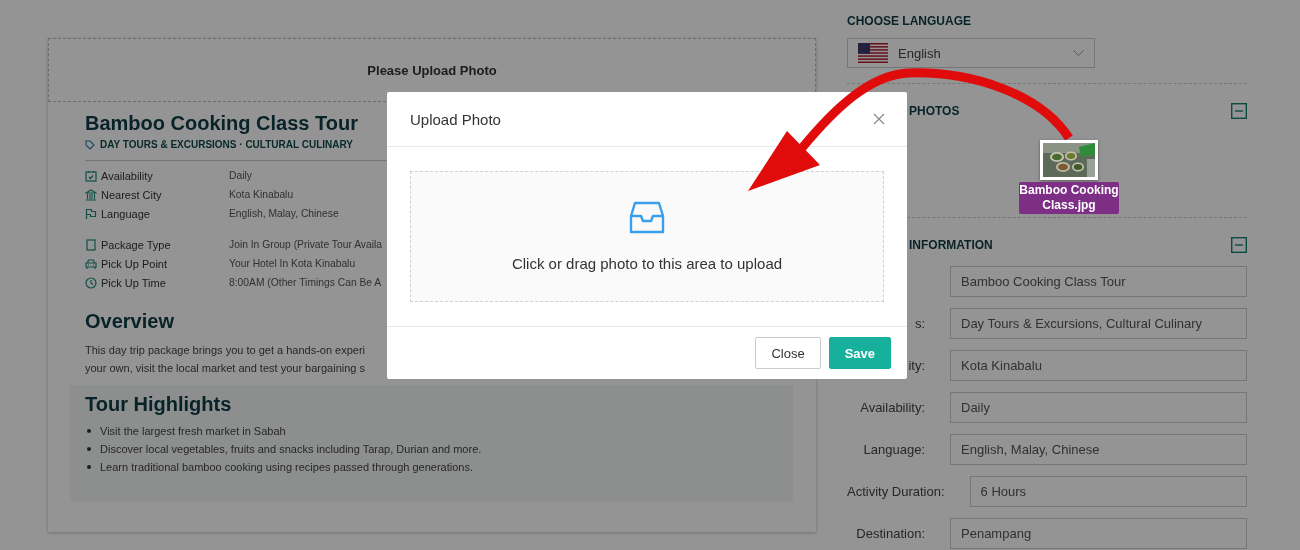 This screenshot has height=550, width=1300. Describe the element at coordinates (647, 263) in the screenshot. I see `dropzone-text: Click or drag photo to this area to upload` at that location.